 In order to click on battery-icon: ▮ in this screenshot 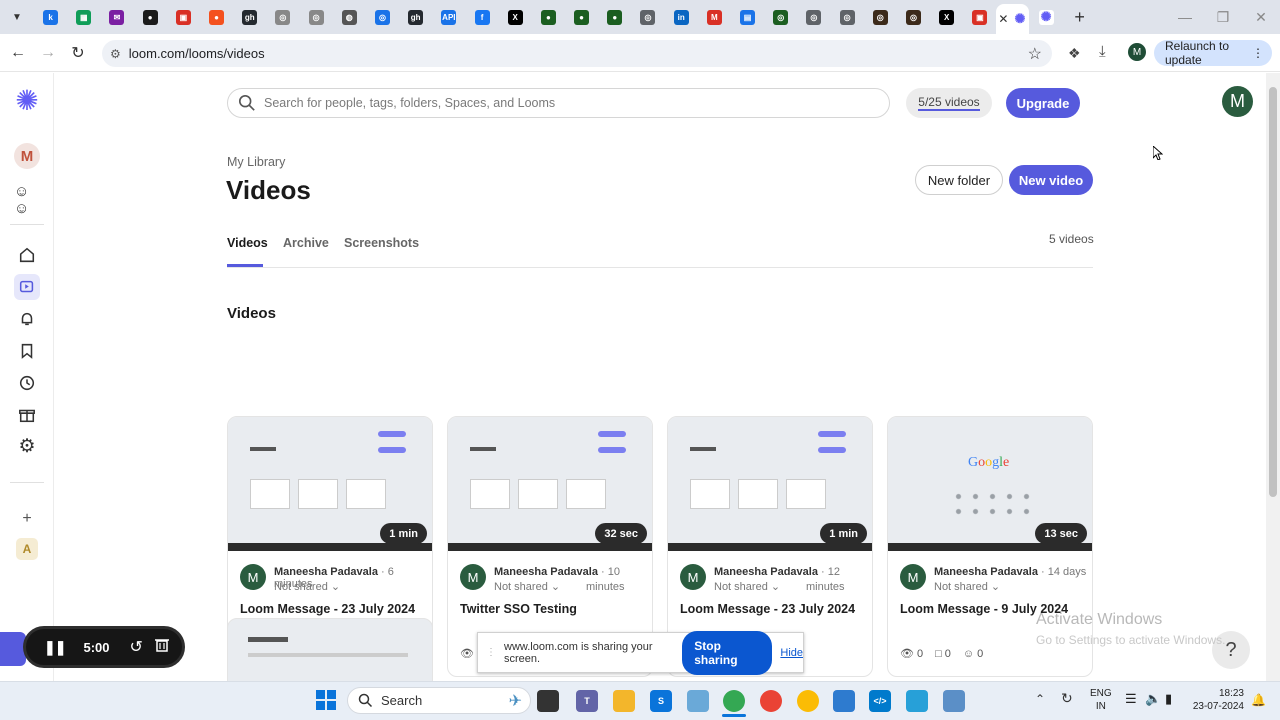, I will do `click(1168, 699)`.